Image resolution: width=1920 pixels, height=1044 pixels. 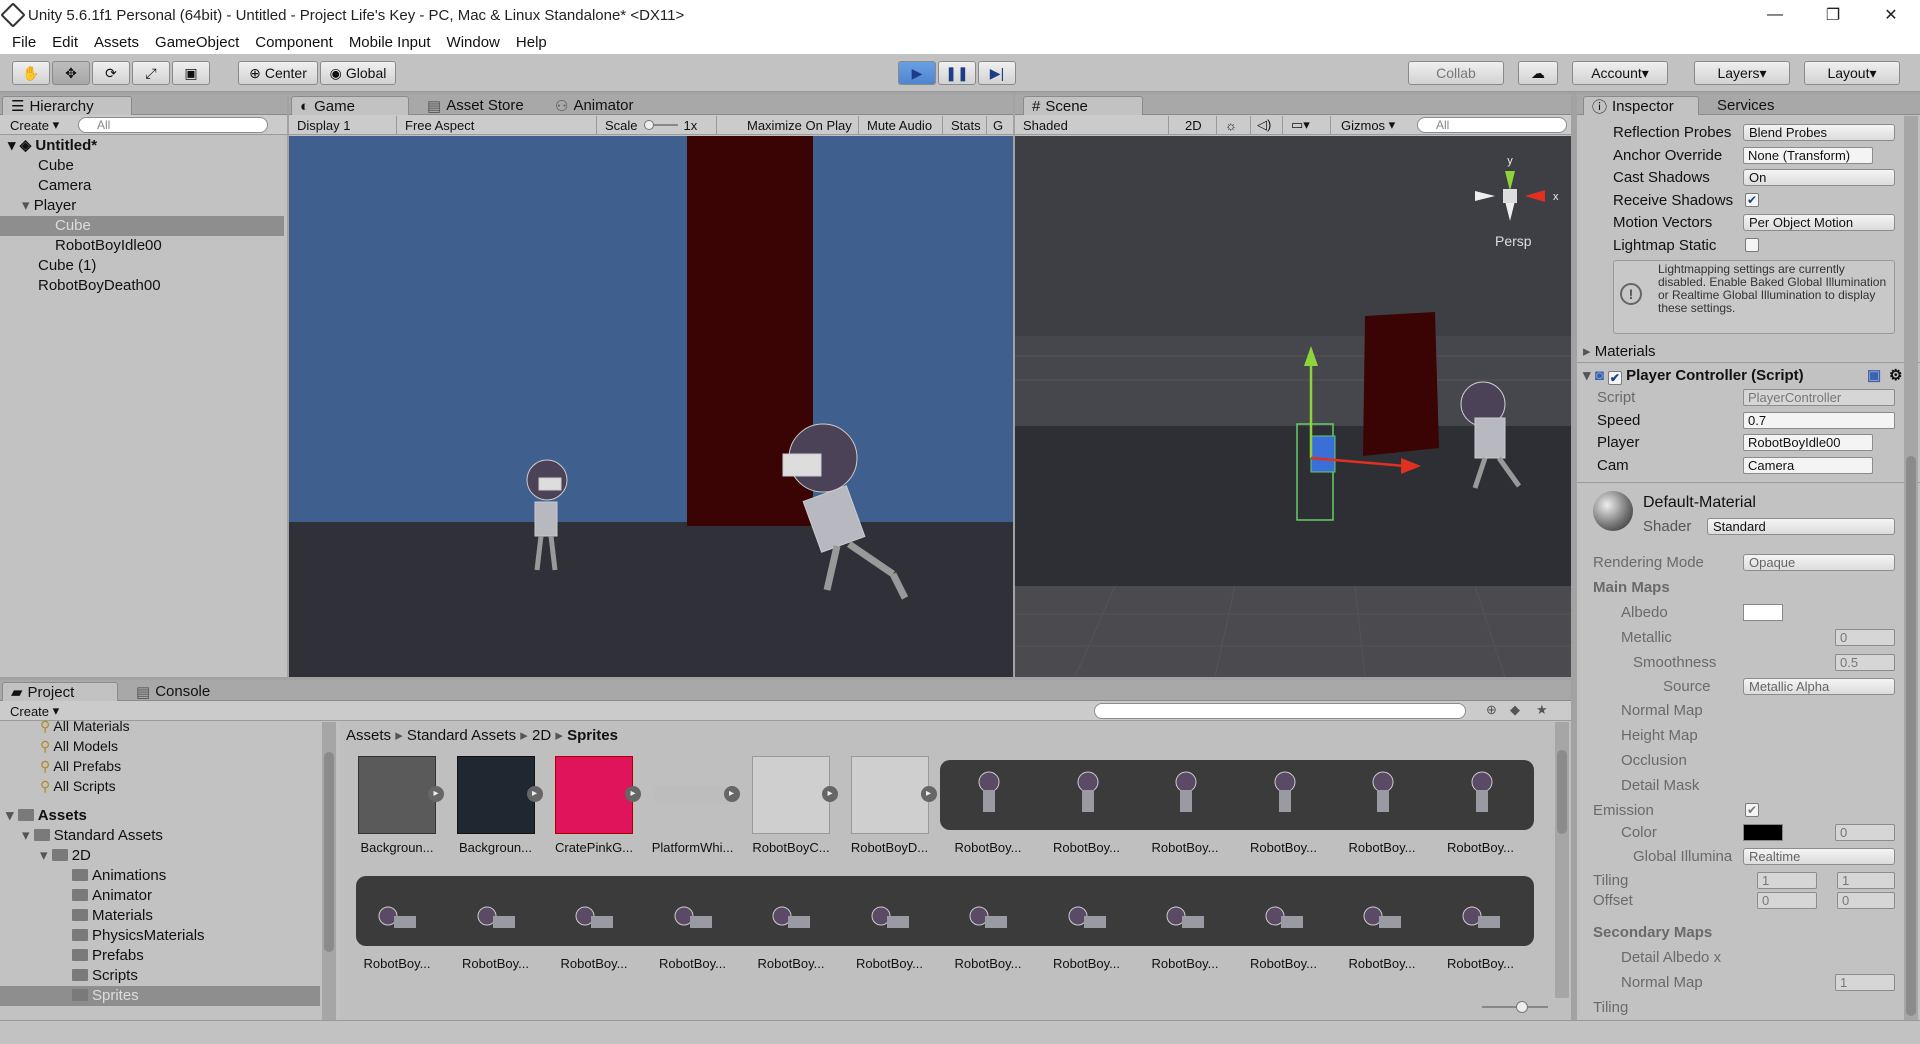 What do you see at coordinates (1562, 792) in the screenshot?
I see `asset-grid-scroll-thumb` at bounding box center [1562, 792].